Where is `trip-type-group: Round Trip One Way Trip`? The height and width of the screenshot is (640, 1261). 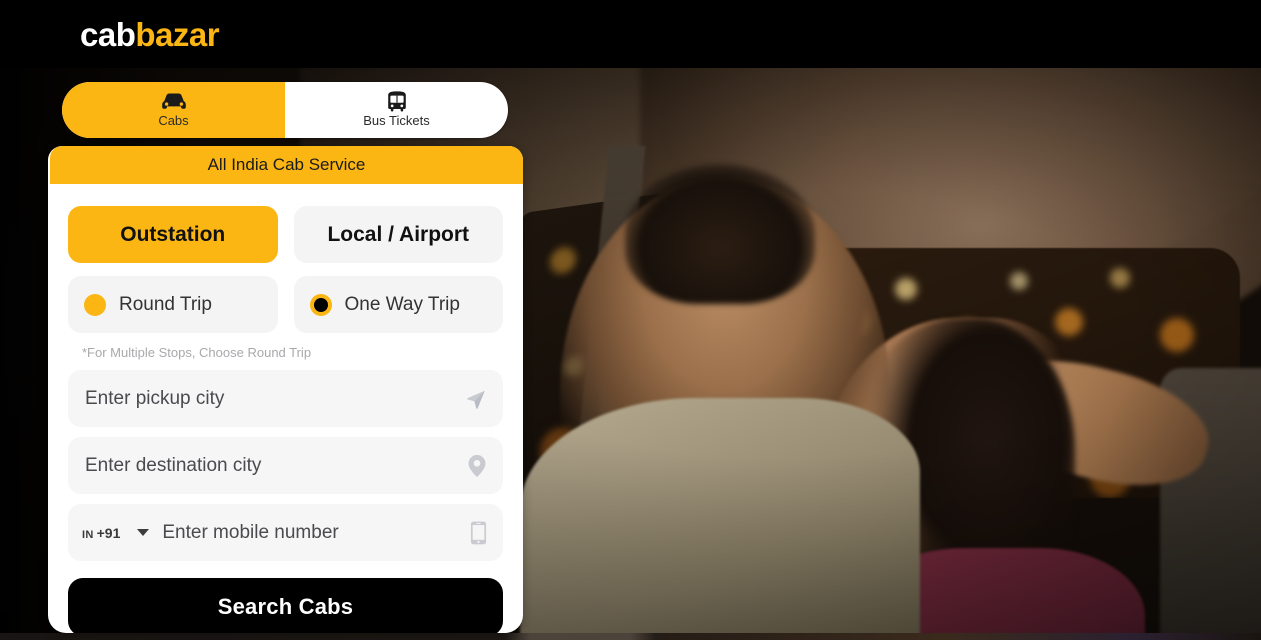 trip-type-group: Round Trip One Way Trip is located at coordinates (285, 304).